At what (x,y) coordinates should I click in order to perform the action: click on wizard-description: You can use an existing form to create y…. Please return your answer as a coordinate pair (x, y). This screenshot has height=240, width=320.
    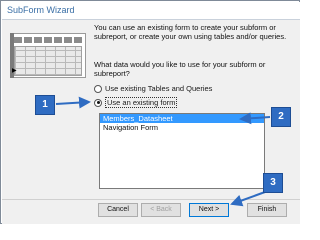
    Looking at the image, I should click on (190, 32).